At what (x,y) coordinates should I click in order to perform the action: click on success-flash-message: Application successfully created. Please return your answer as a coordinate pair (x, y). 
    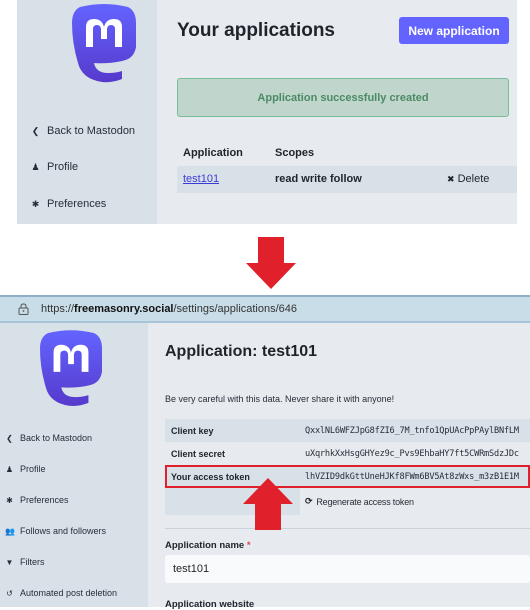
    Looking at the image, I should click on (343, 97).